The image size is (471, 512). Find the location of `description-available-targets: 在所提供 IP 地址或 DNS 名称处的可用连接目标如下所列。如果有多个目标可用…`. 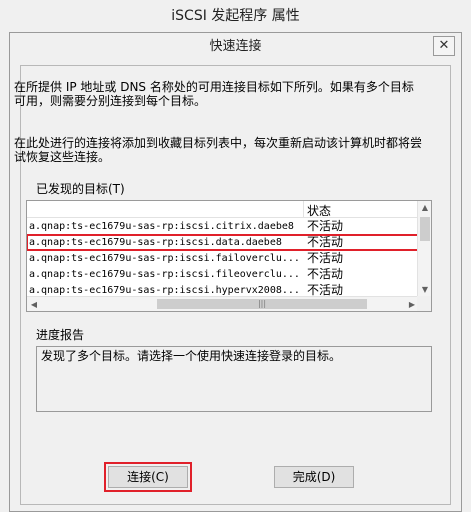

description-available-targets: 在所提供 IP 地址或 DNS 名称处的可用连接目标如下所列。如果有多个目标可用… is located at coordinates (214, 94).